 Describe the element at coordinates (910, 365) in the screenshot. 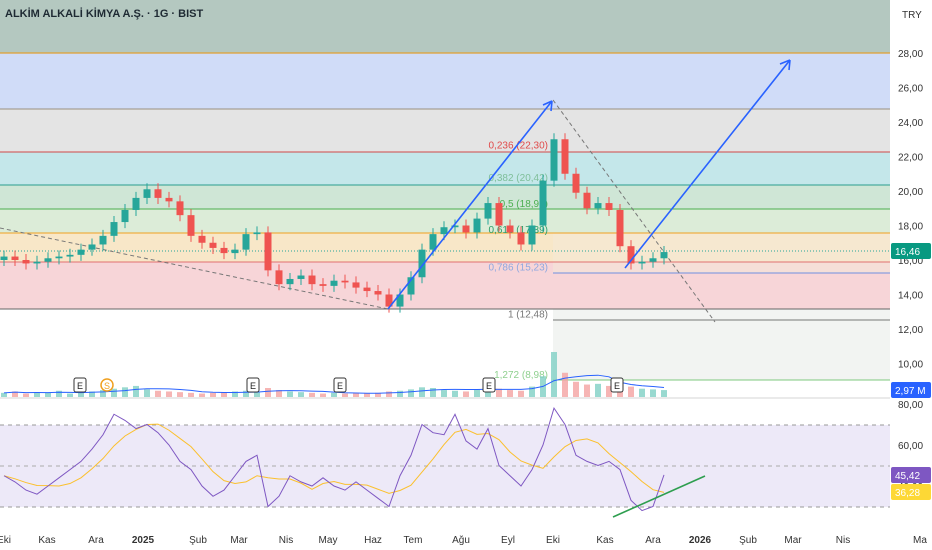

I see `y-tick-label: 10,00` at that location.